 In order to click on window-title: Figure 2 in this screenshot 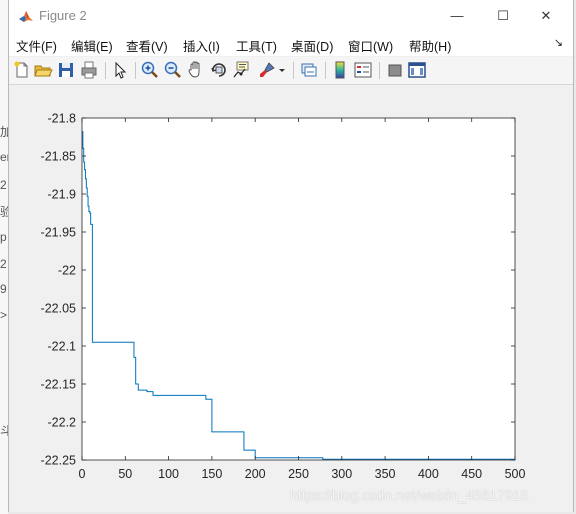, I will do `click(63, 15)`.